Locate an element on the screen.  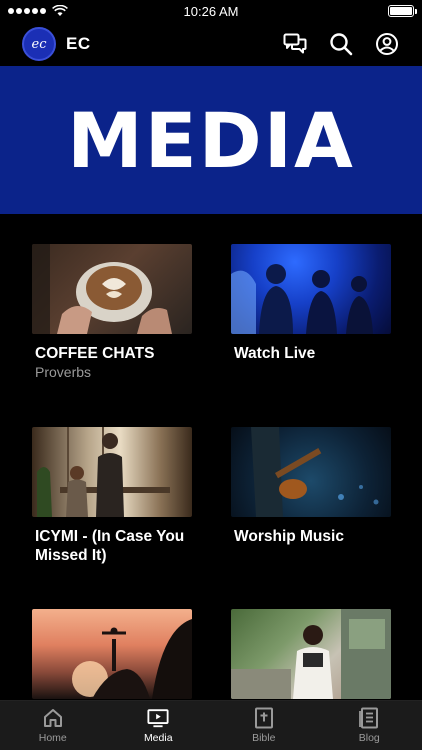
coffee-chats-thumbnail is located at coordinates (112, 289).